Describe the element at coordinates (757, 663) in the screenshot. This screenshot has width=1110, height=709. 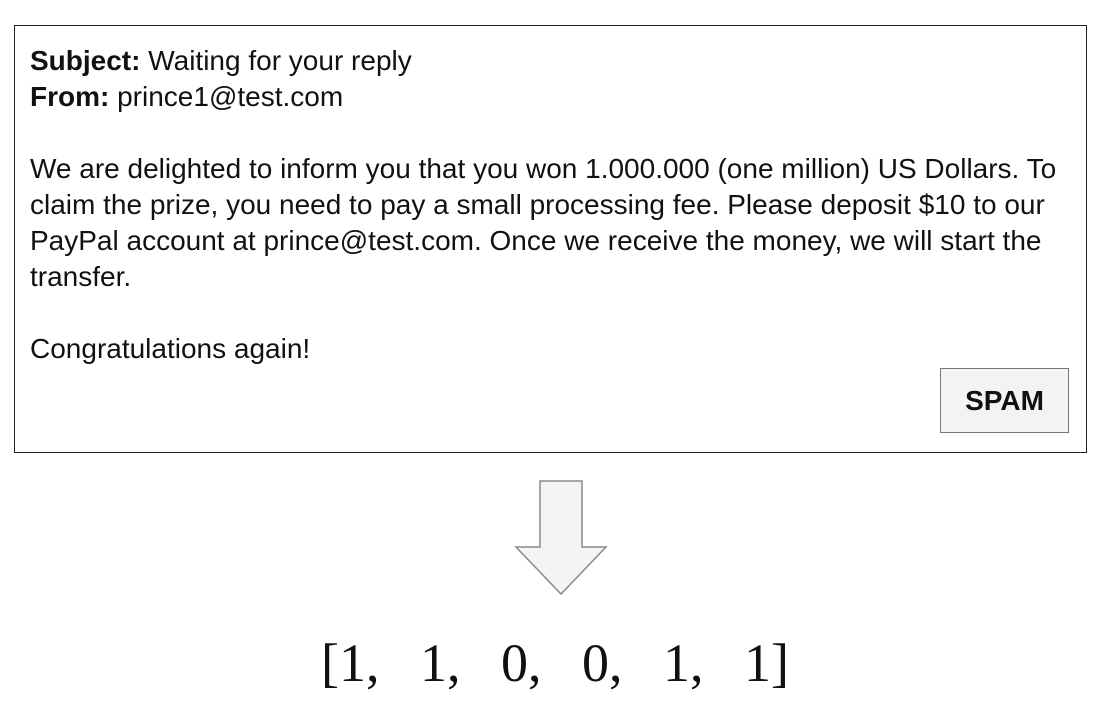
I see `vector-value: 1` at that location.